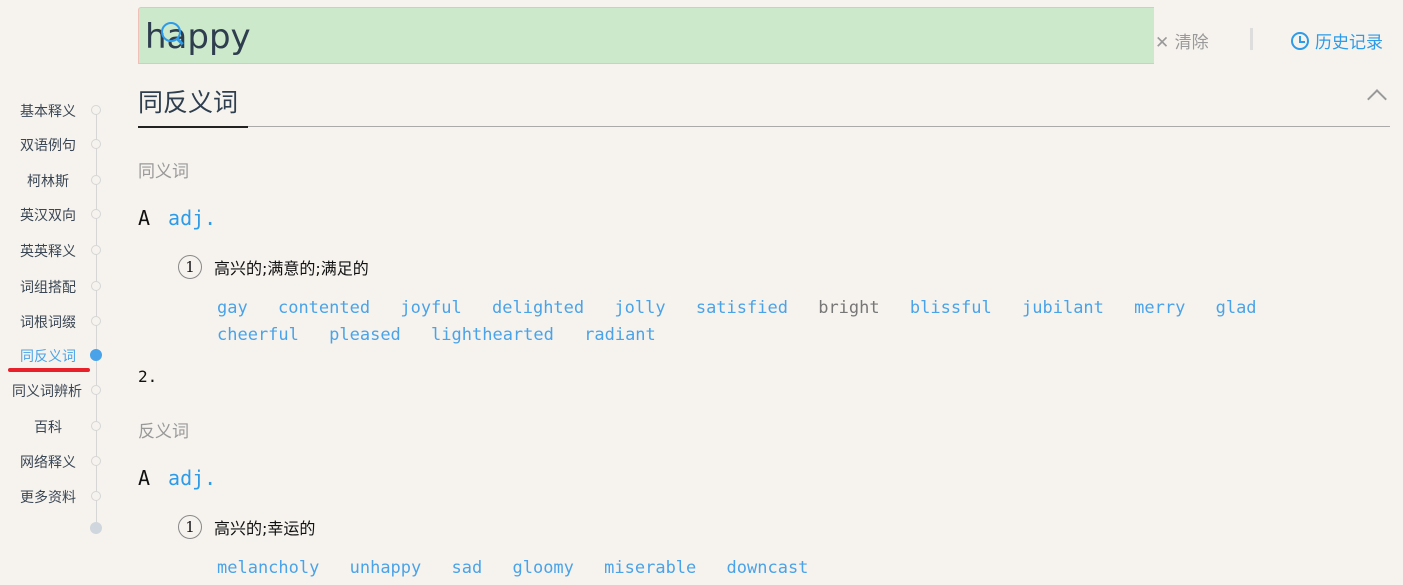  What do you see at coordinates (467, 568) in the screenshot?
I see `word-link: sad` at bounding box center [467, 568].